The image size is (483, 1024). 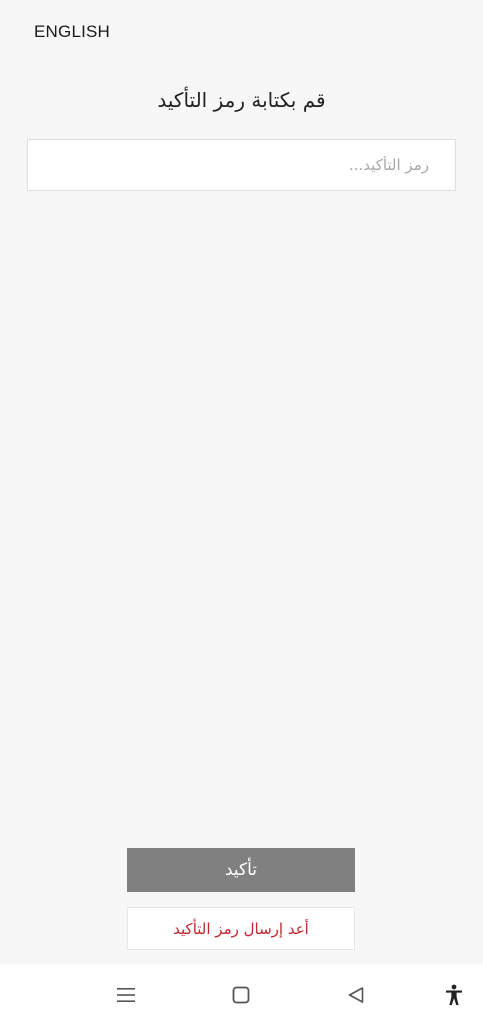 What do you see at coordinates (454, 995) in the screenshot?
I see `accessibility-icon` at bounding box center [454, 995].